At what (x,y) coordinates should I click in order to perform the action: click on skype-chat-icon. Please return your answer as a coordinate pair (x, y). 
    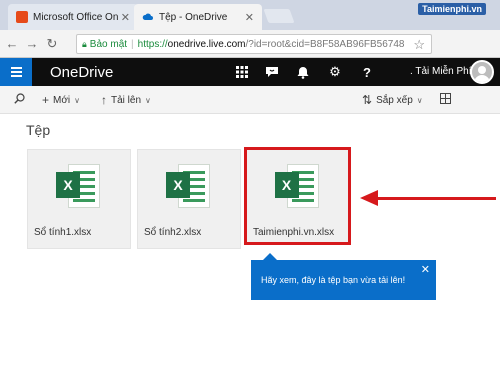
    Looking at the image, I should click on (272, 72).